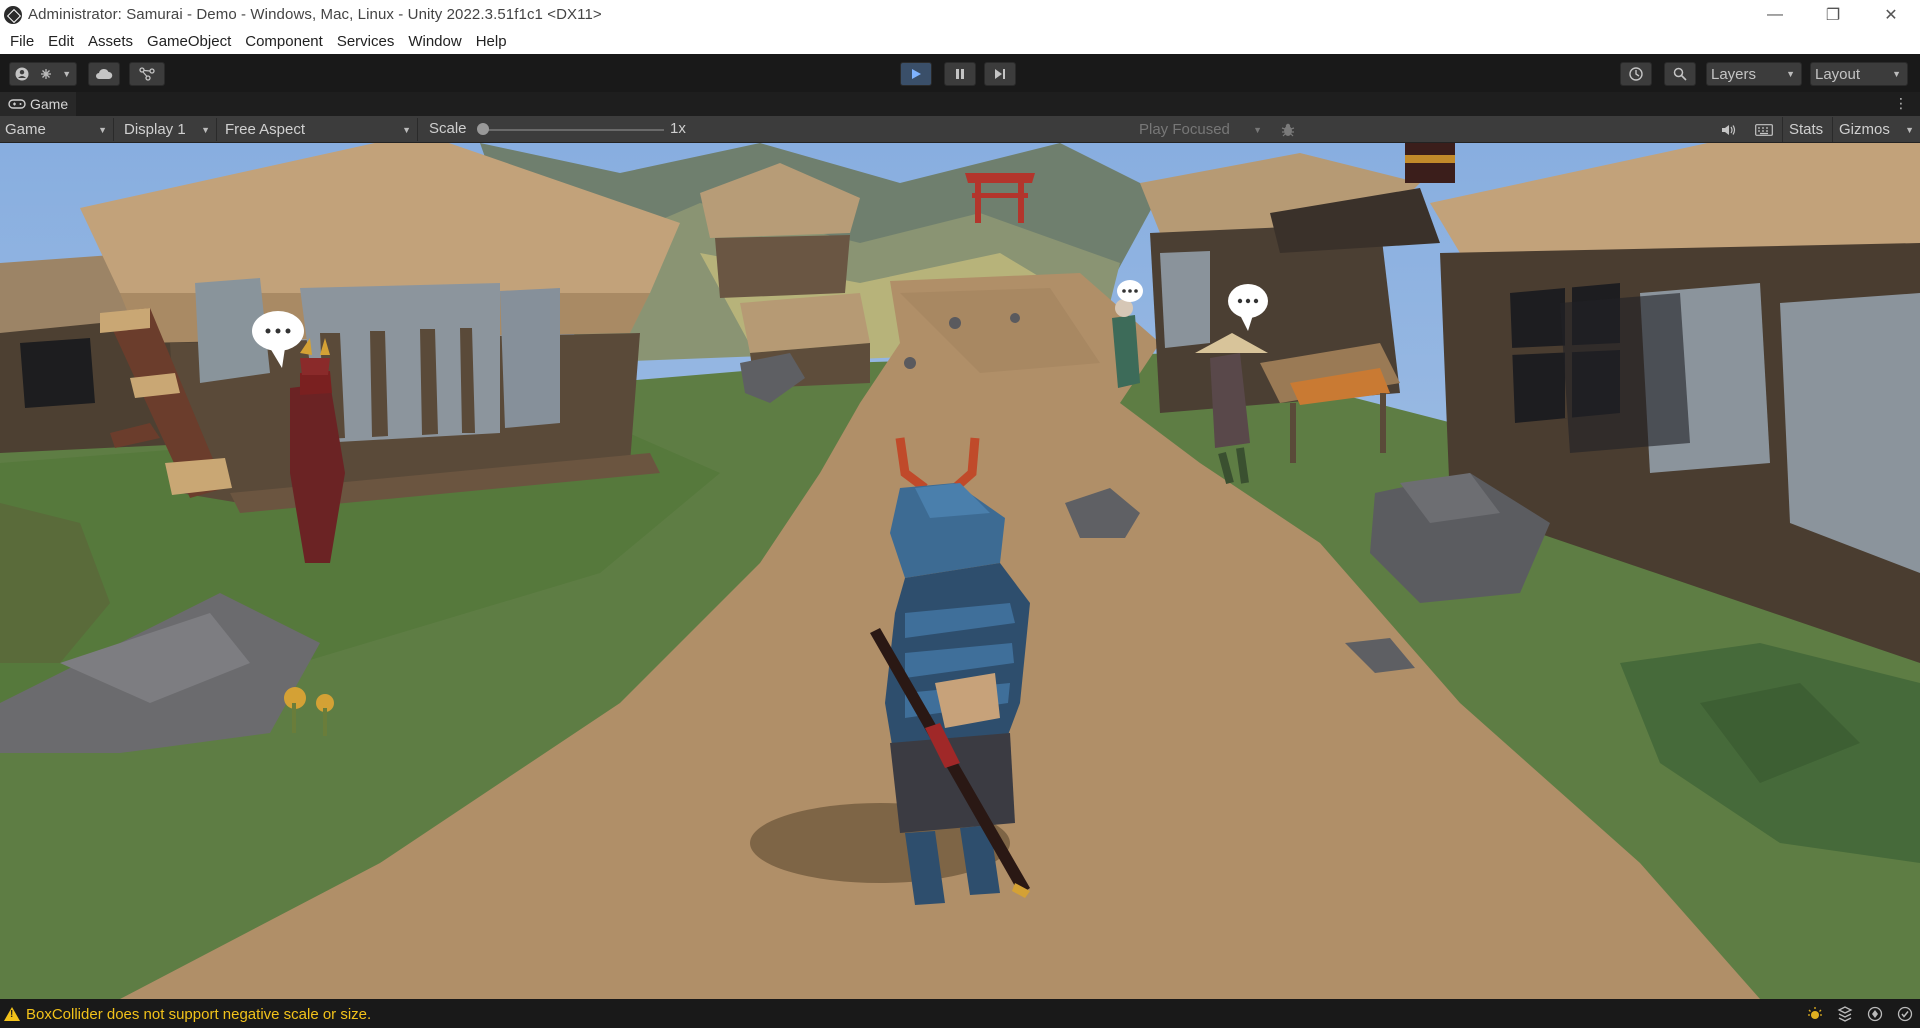 This screenshot has height=1028, width=1920. I want to click on pause-button, so click(960, 74).